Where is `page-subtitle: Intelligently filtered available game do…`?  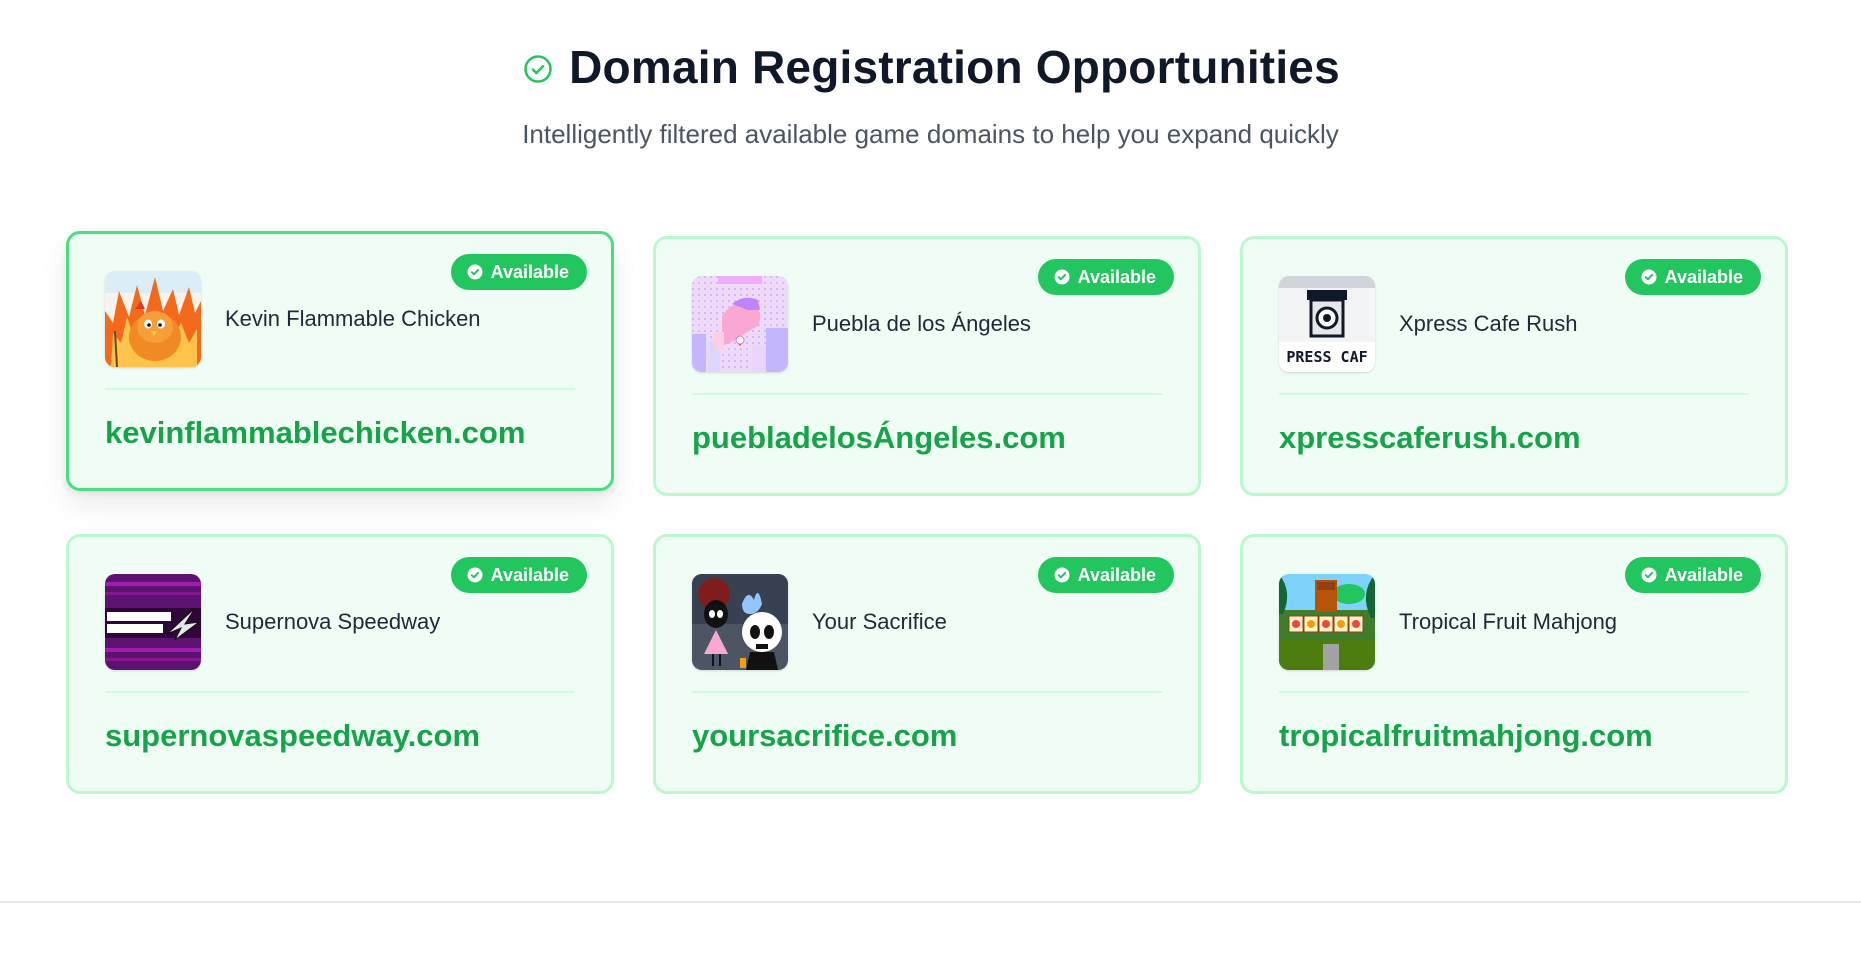 page-subtitle: Intelligently filtered available game do… is located at coordinates (930, 134).